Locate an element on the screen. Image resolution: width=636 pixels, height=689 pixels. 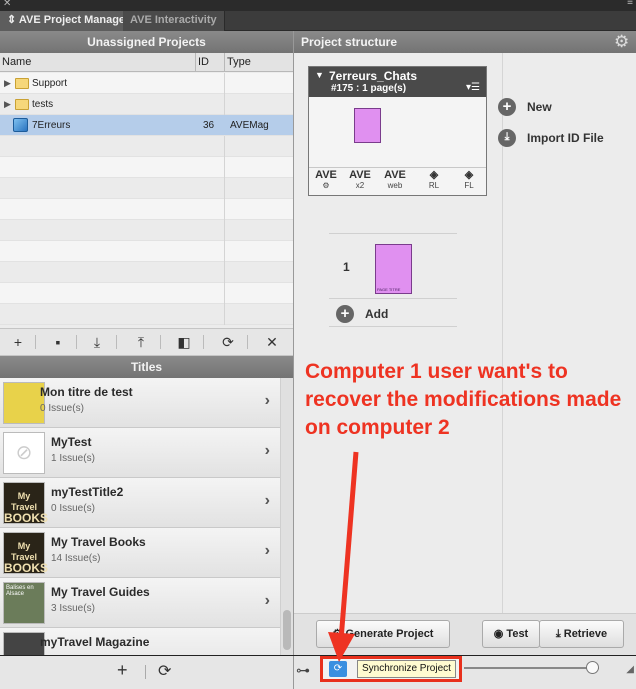
folder-icon is located at coordinates (22, 104).